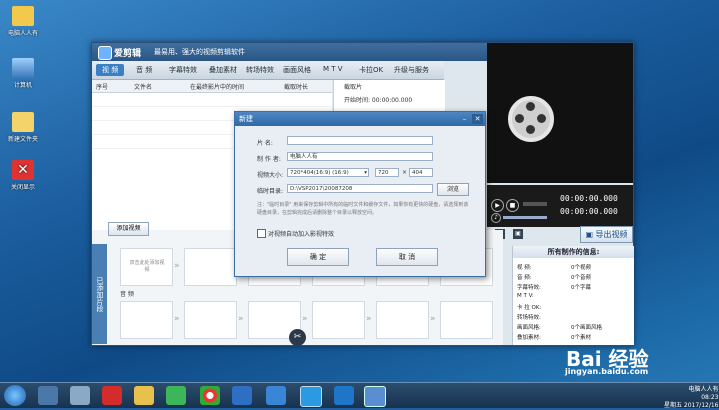 This screenshot has height=410, width=719. Describe the element at coordinates (128, 54) in the screenshot. I see `app-title: 爱剪辑` at that location.